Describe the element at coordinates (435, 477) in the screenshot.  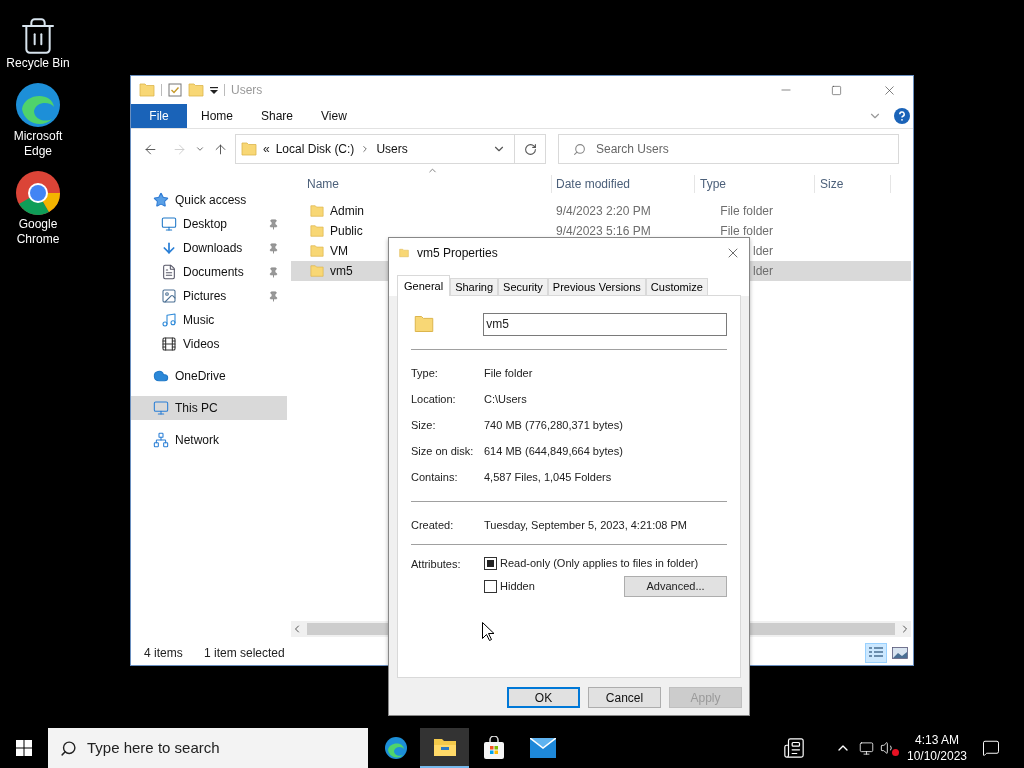
I see `property-label: Contains:` at that location.